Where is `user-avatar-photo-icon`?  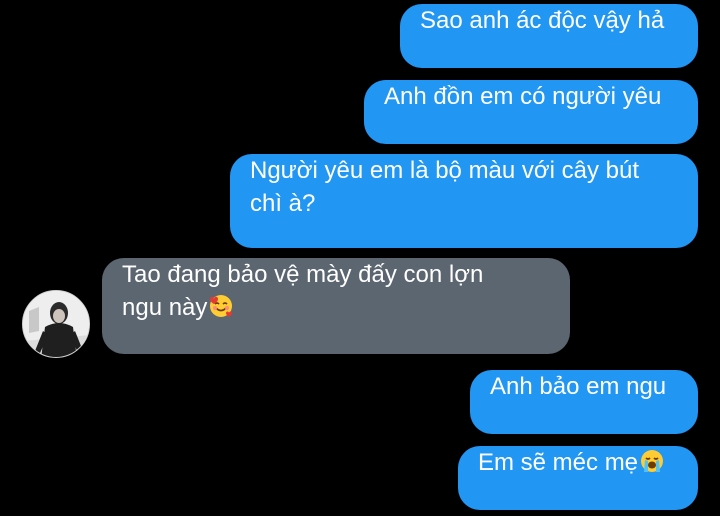
user-avatar-photo-icon is located at coordinates (56, 324).